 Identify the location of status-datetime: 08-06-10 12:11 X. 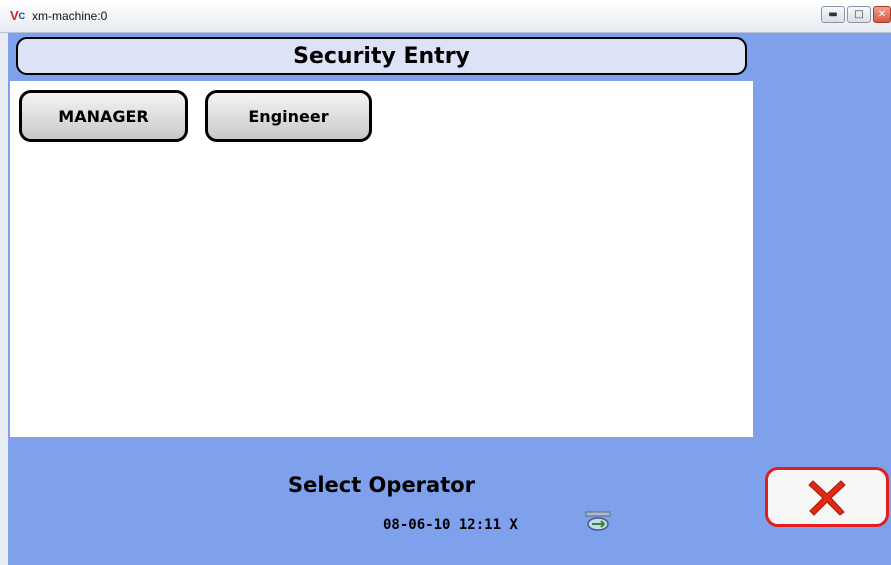
(450, 525).